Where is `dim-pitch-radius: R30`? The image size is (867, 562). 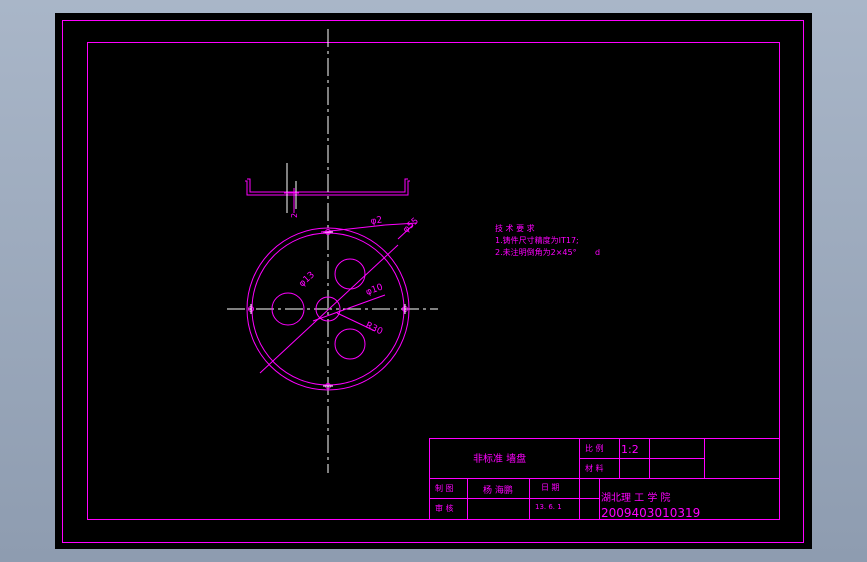 dim-pitch-radius: R30 is located at coordinates (374, 329).